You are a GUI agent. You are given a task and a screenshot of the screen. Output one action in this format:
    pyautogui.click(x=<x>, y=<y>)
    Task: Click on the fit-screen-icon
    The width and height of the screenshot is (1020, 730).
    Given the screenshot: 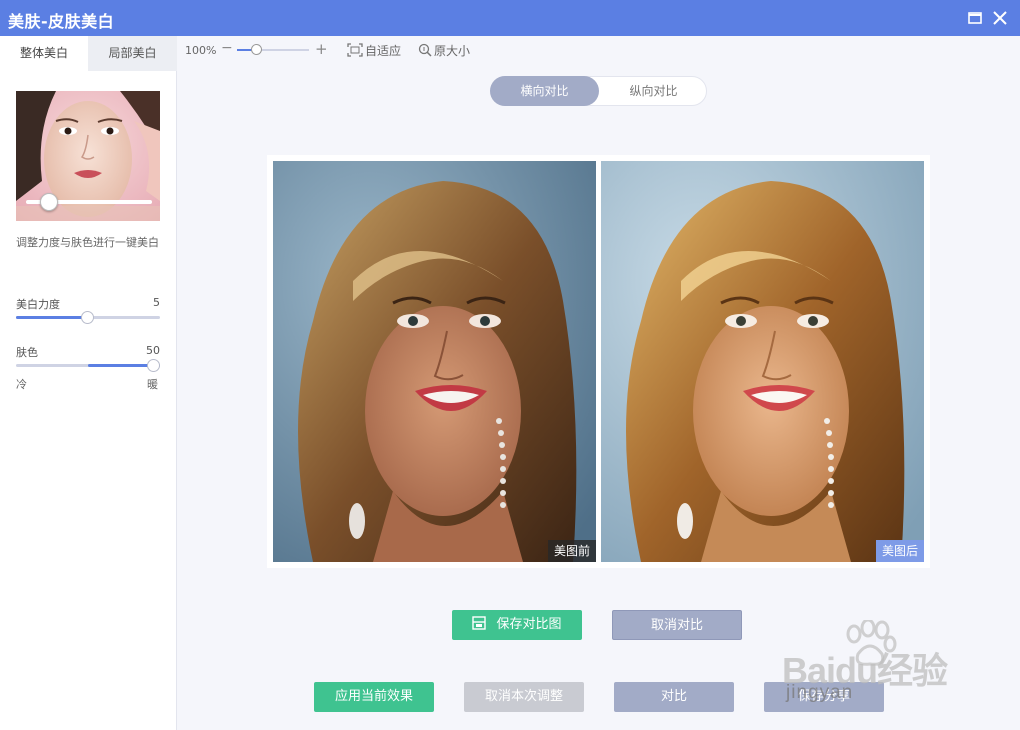 What is the action you would take?
    pyautogui.click(x=355, y=51)
    